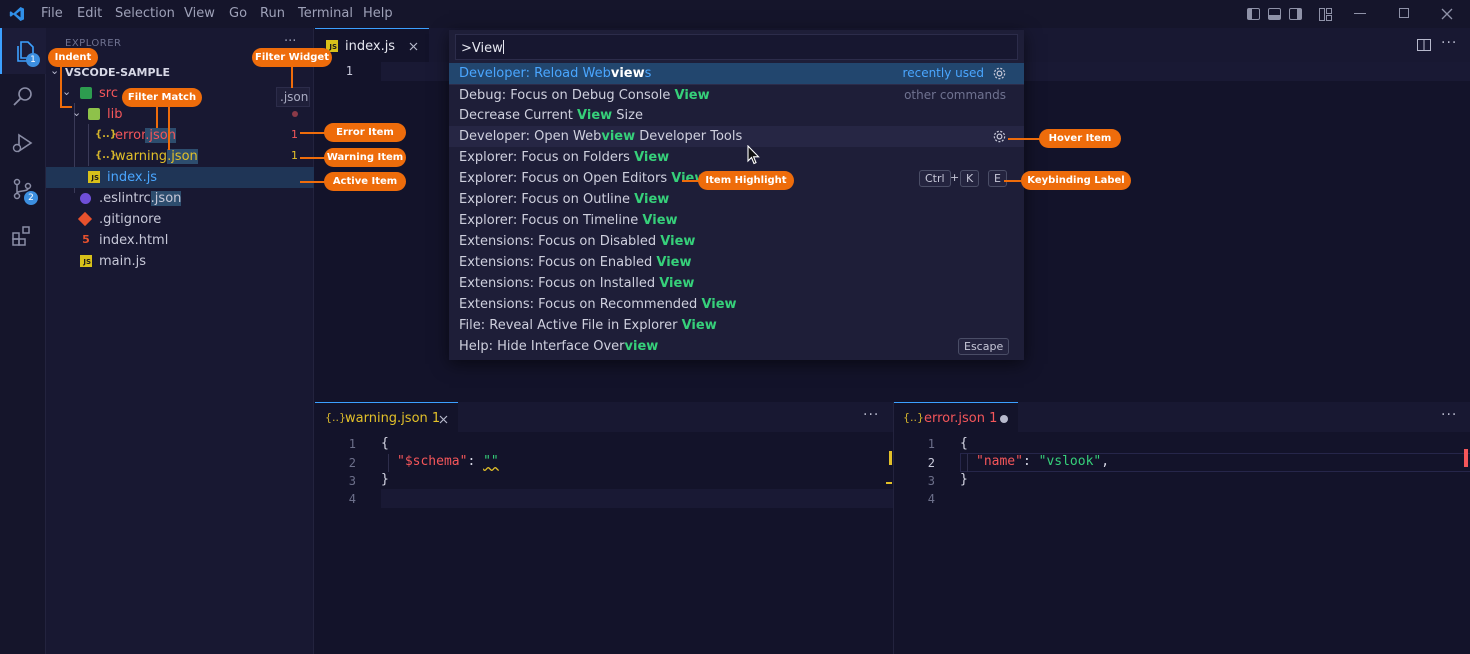 The height and width of the screenshot is (654, 1470). What do you see at coordinates (604, 417) in the screenshot?
I see `editor-tabs-bottom-left: {..} warning.json 1 ···` at bounding box center [604, 417].